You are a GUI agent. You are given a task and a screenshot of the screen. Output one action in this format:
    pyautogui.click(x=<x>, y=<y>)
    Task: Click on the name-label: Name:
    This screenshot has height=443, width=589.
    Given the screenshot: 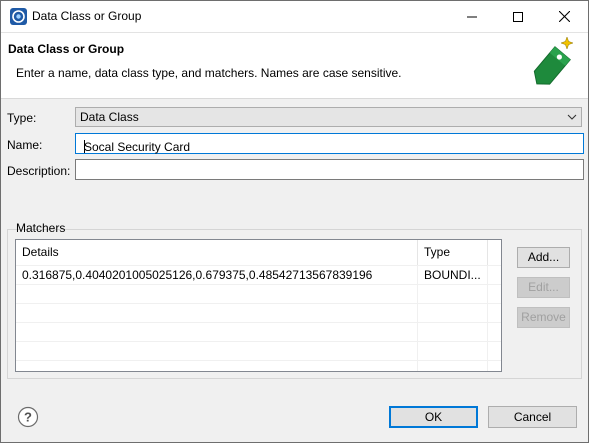 What is the action you would take?
    pyautogui.click(x=25, y=145)
    